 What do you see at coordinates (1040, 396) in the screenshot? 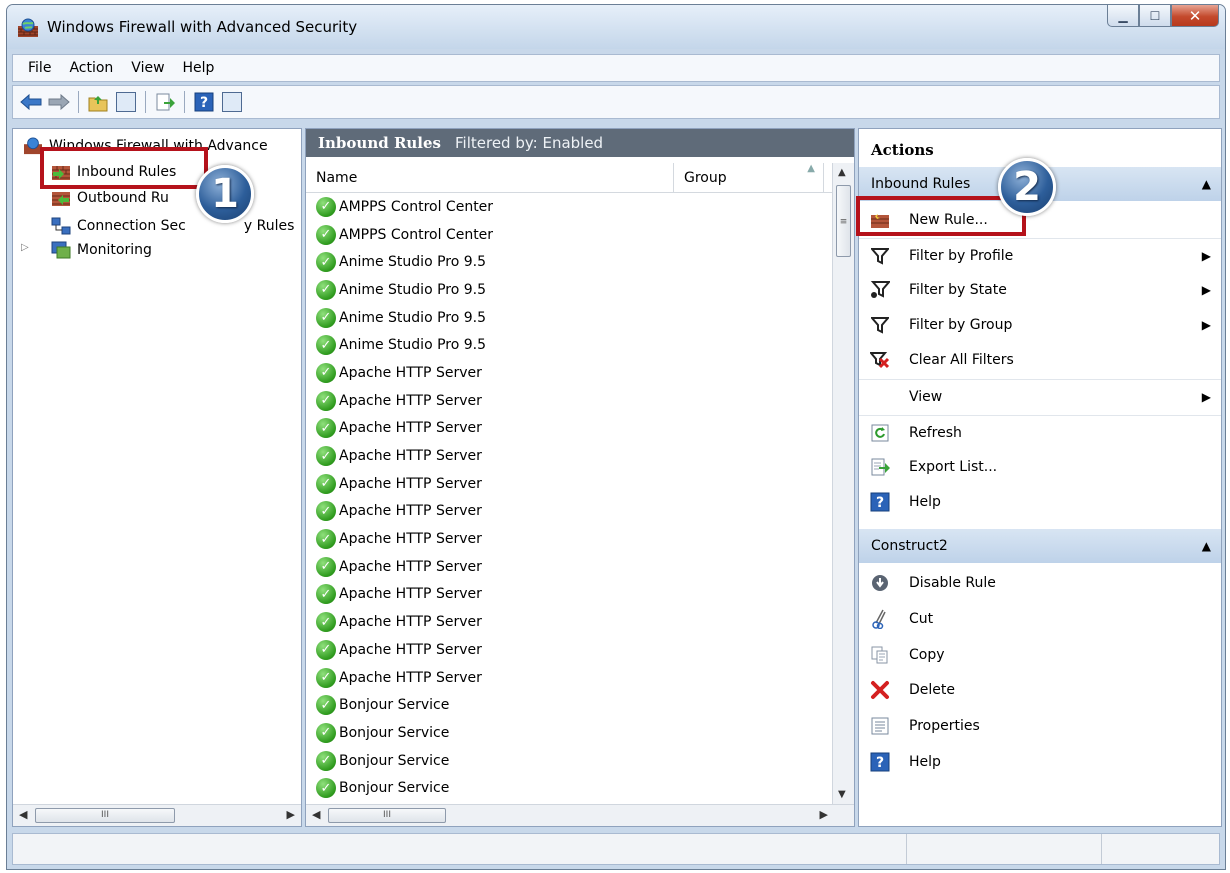
I see `action-view: View ▶` at bounding box center [1040, 396].